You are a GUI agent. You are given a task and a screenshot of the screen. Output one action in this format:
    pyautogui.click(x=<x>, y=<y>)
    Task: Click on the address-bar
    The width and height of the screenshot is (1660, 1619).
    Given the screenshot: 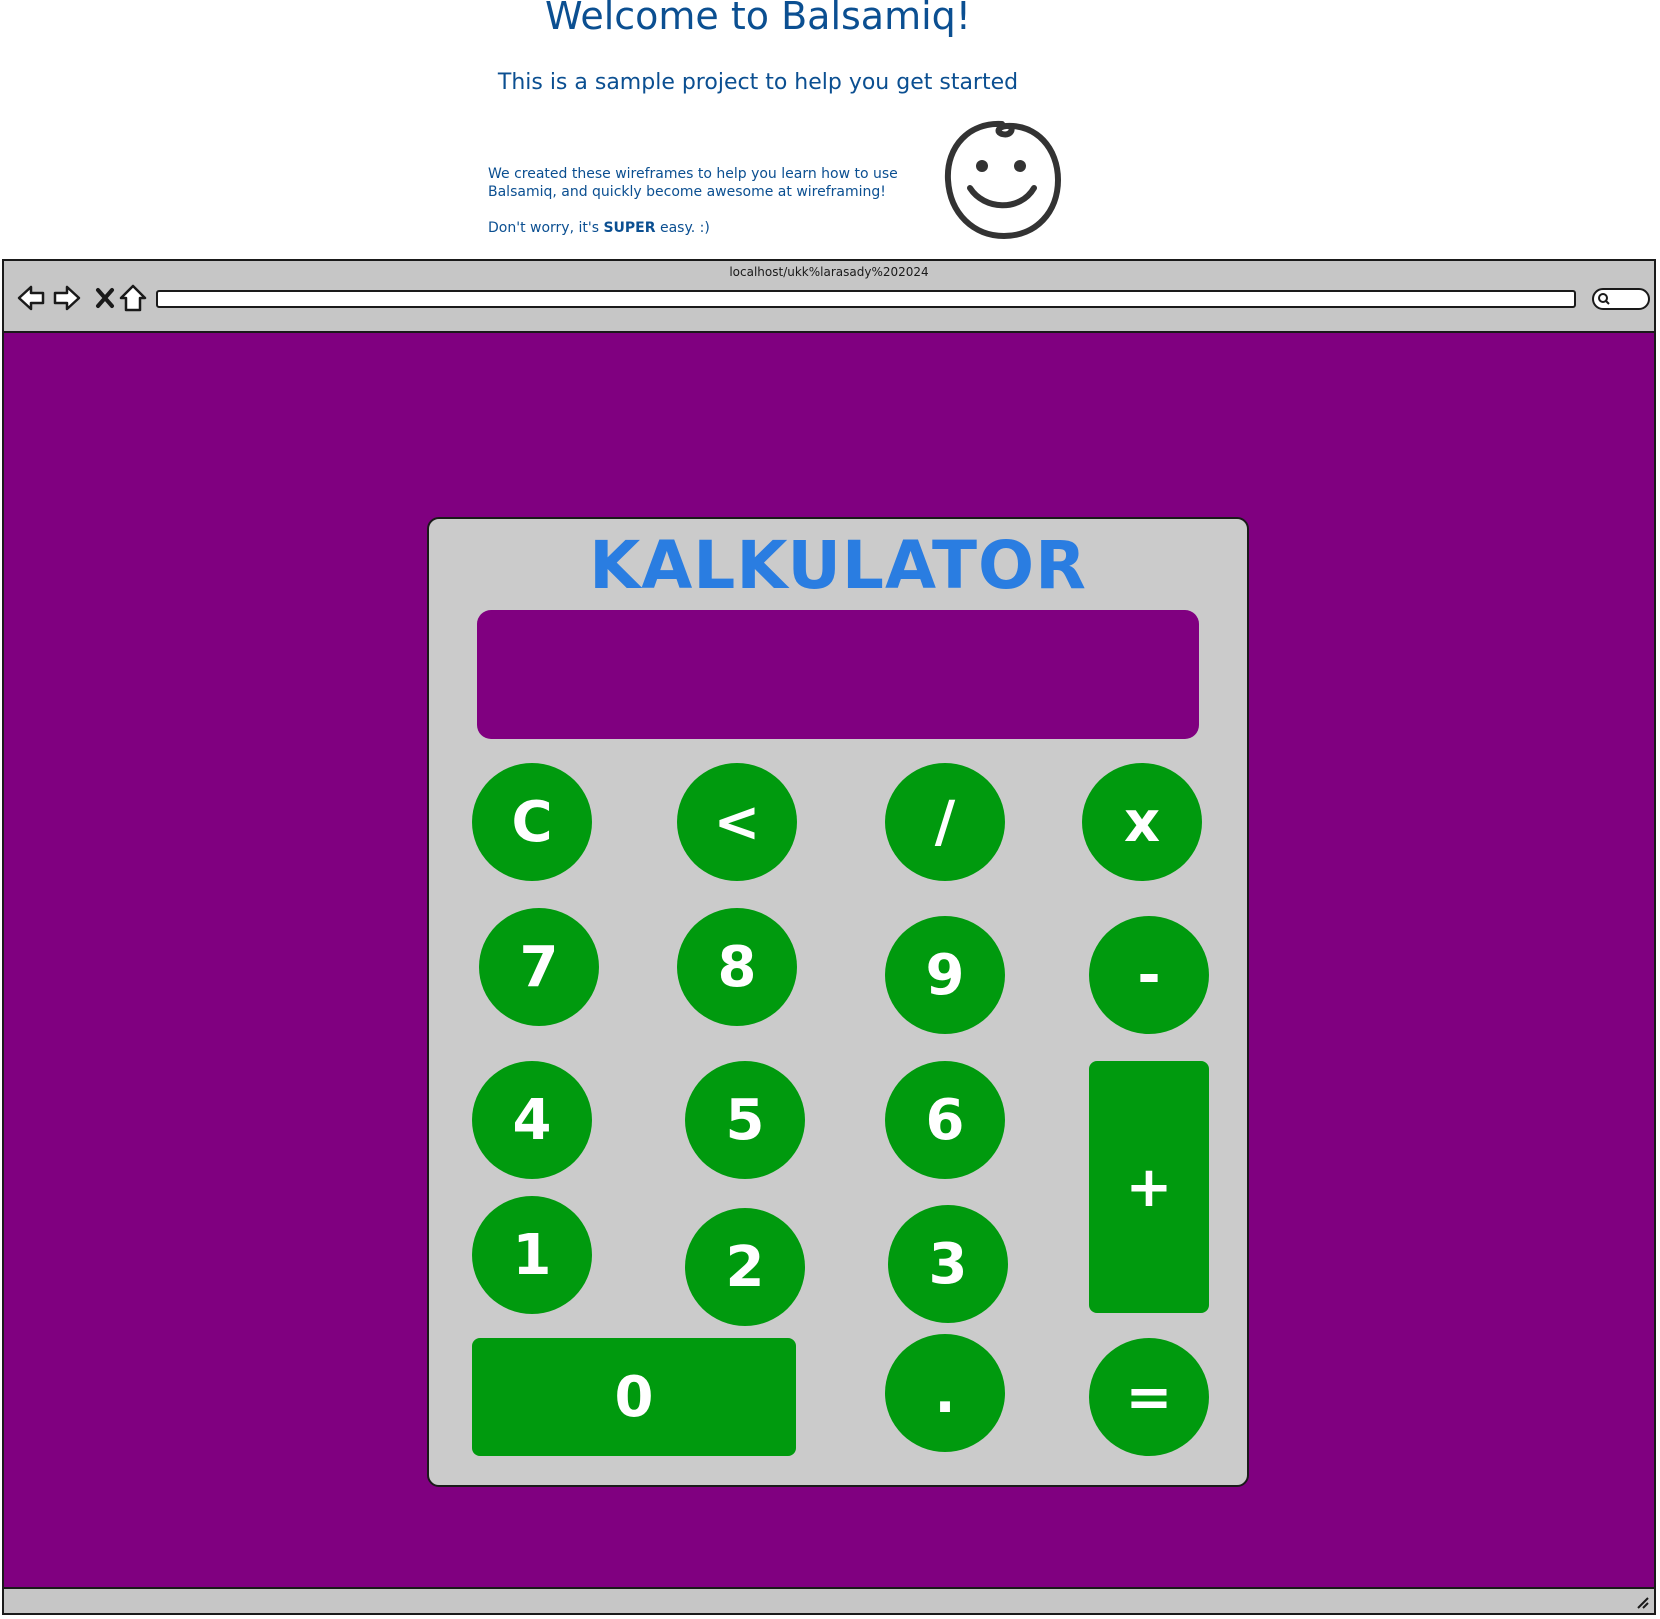 What is the action you would take?
    pyautogui.click(x=866, y=299)
    